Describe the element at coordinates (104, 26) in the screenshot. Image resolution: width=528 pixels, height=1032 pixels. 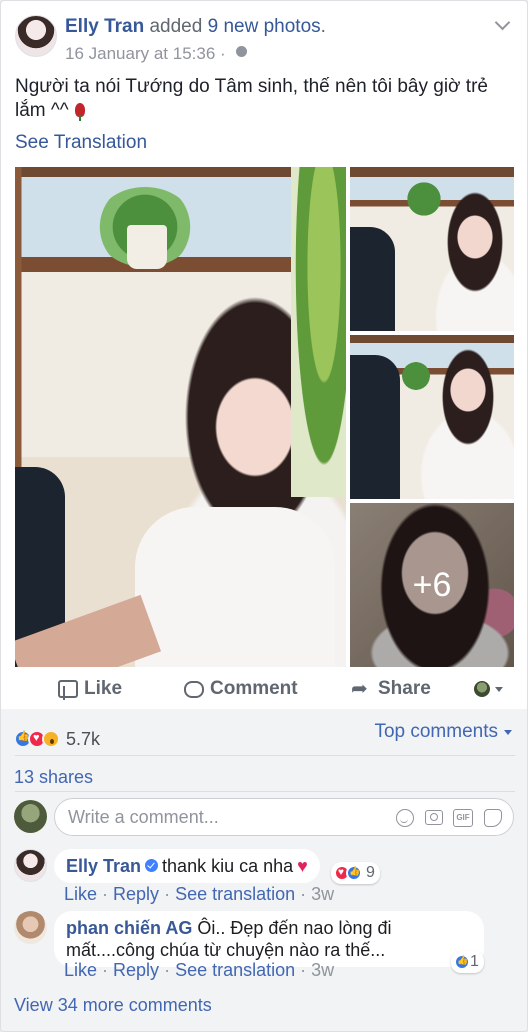
I see `author-name: Elly Tran` at that location.